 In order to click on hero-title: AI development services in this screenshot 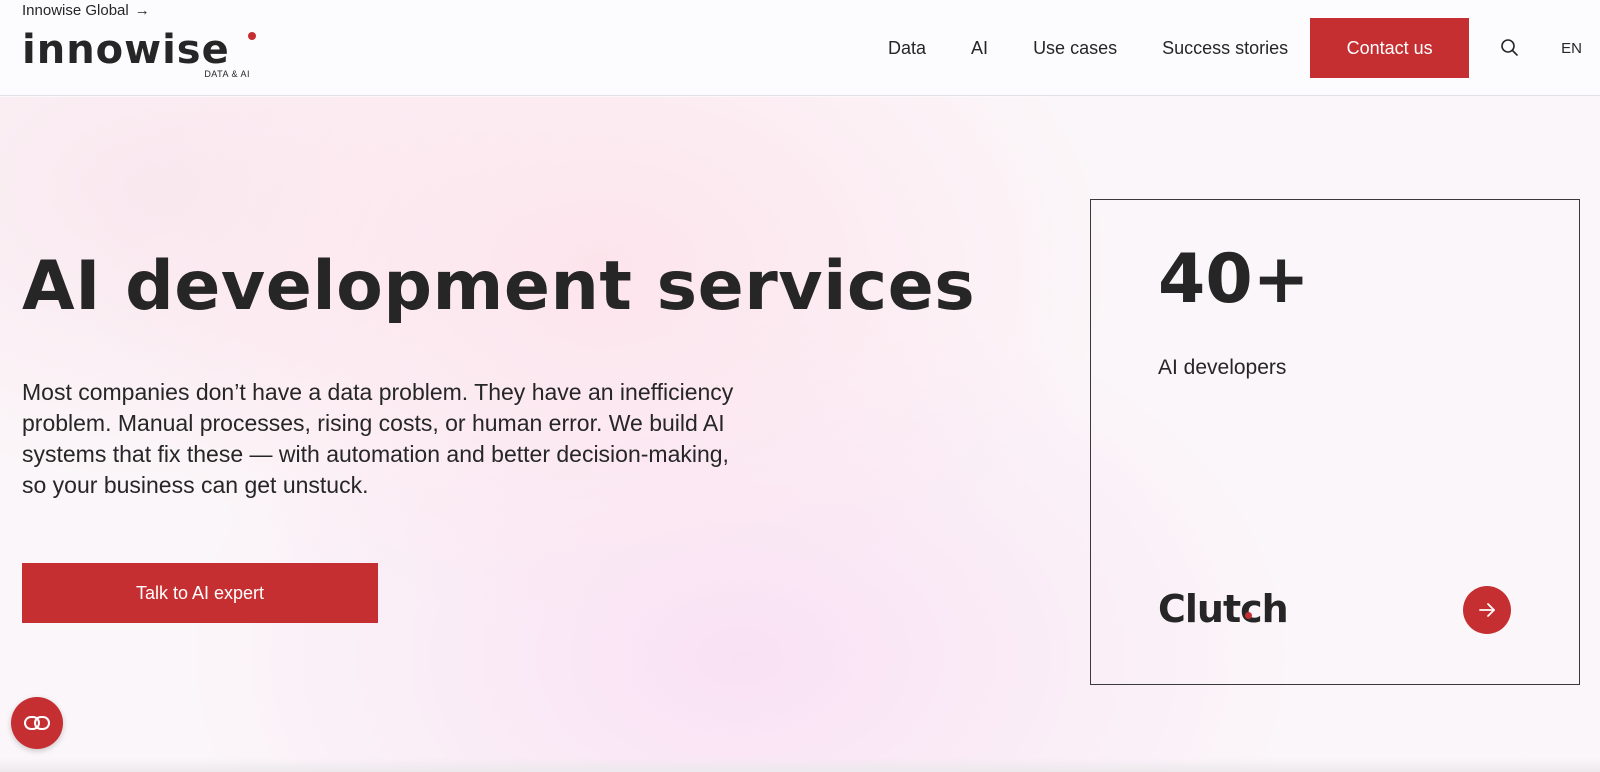, I will do `click(499, 286)`.